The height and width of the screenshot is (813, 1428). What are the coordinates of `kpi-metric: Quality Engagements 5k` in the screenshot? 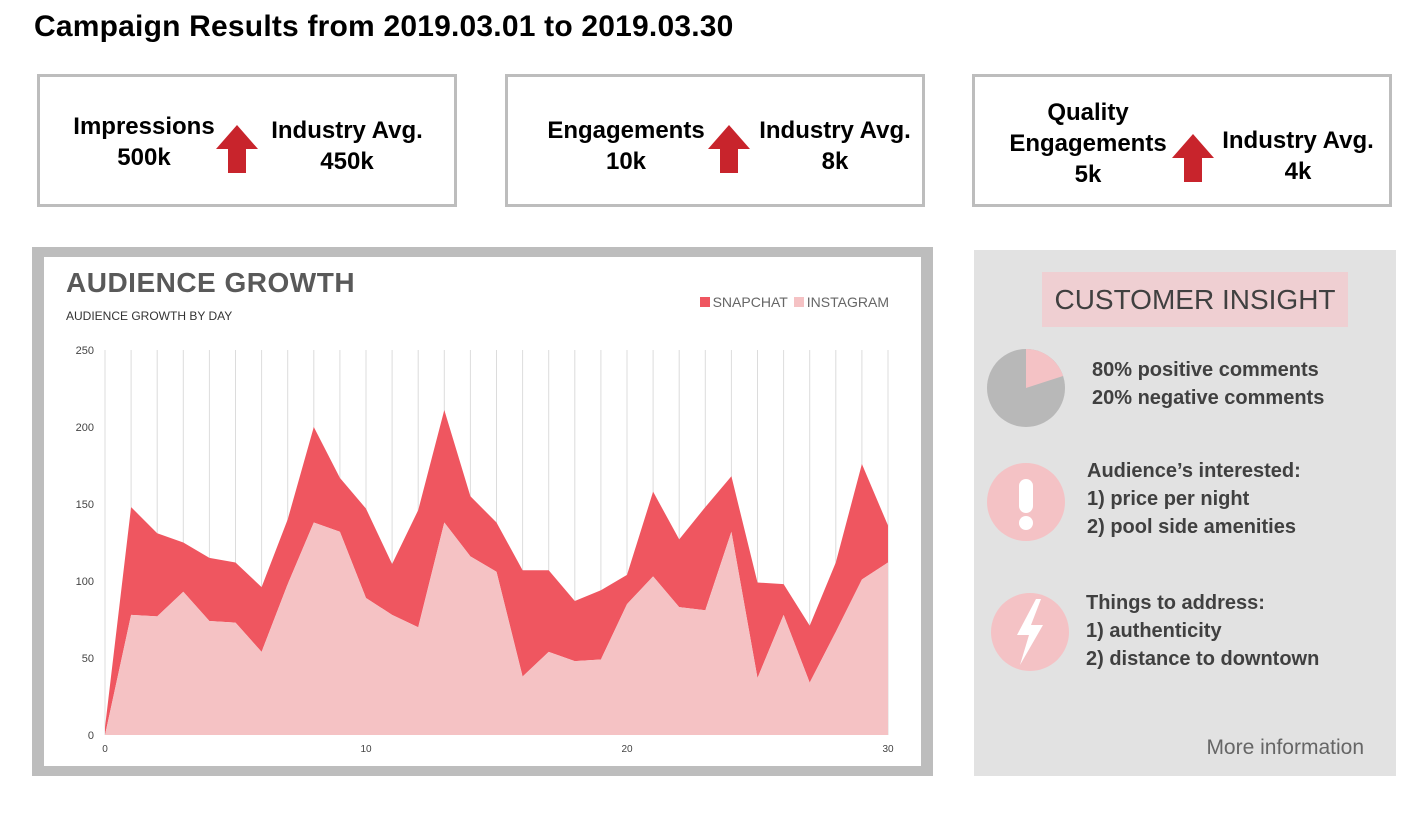 It's located at (1088, 143).